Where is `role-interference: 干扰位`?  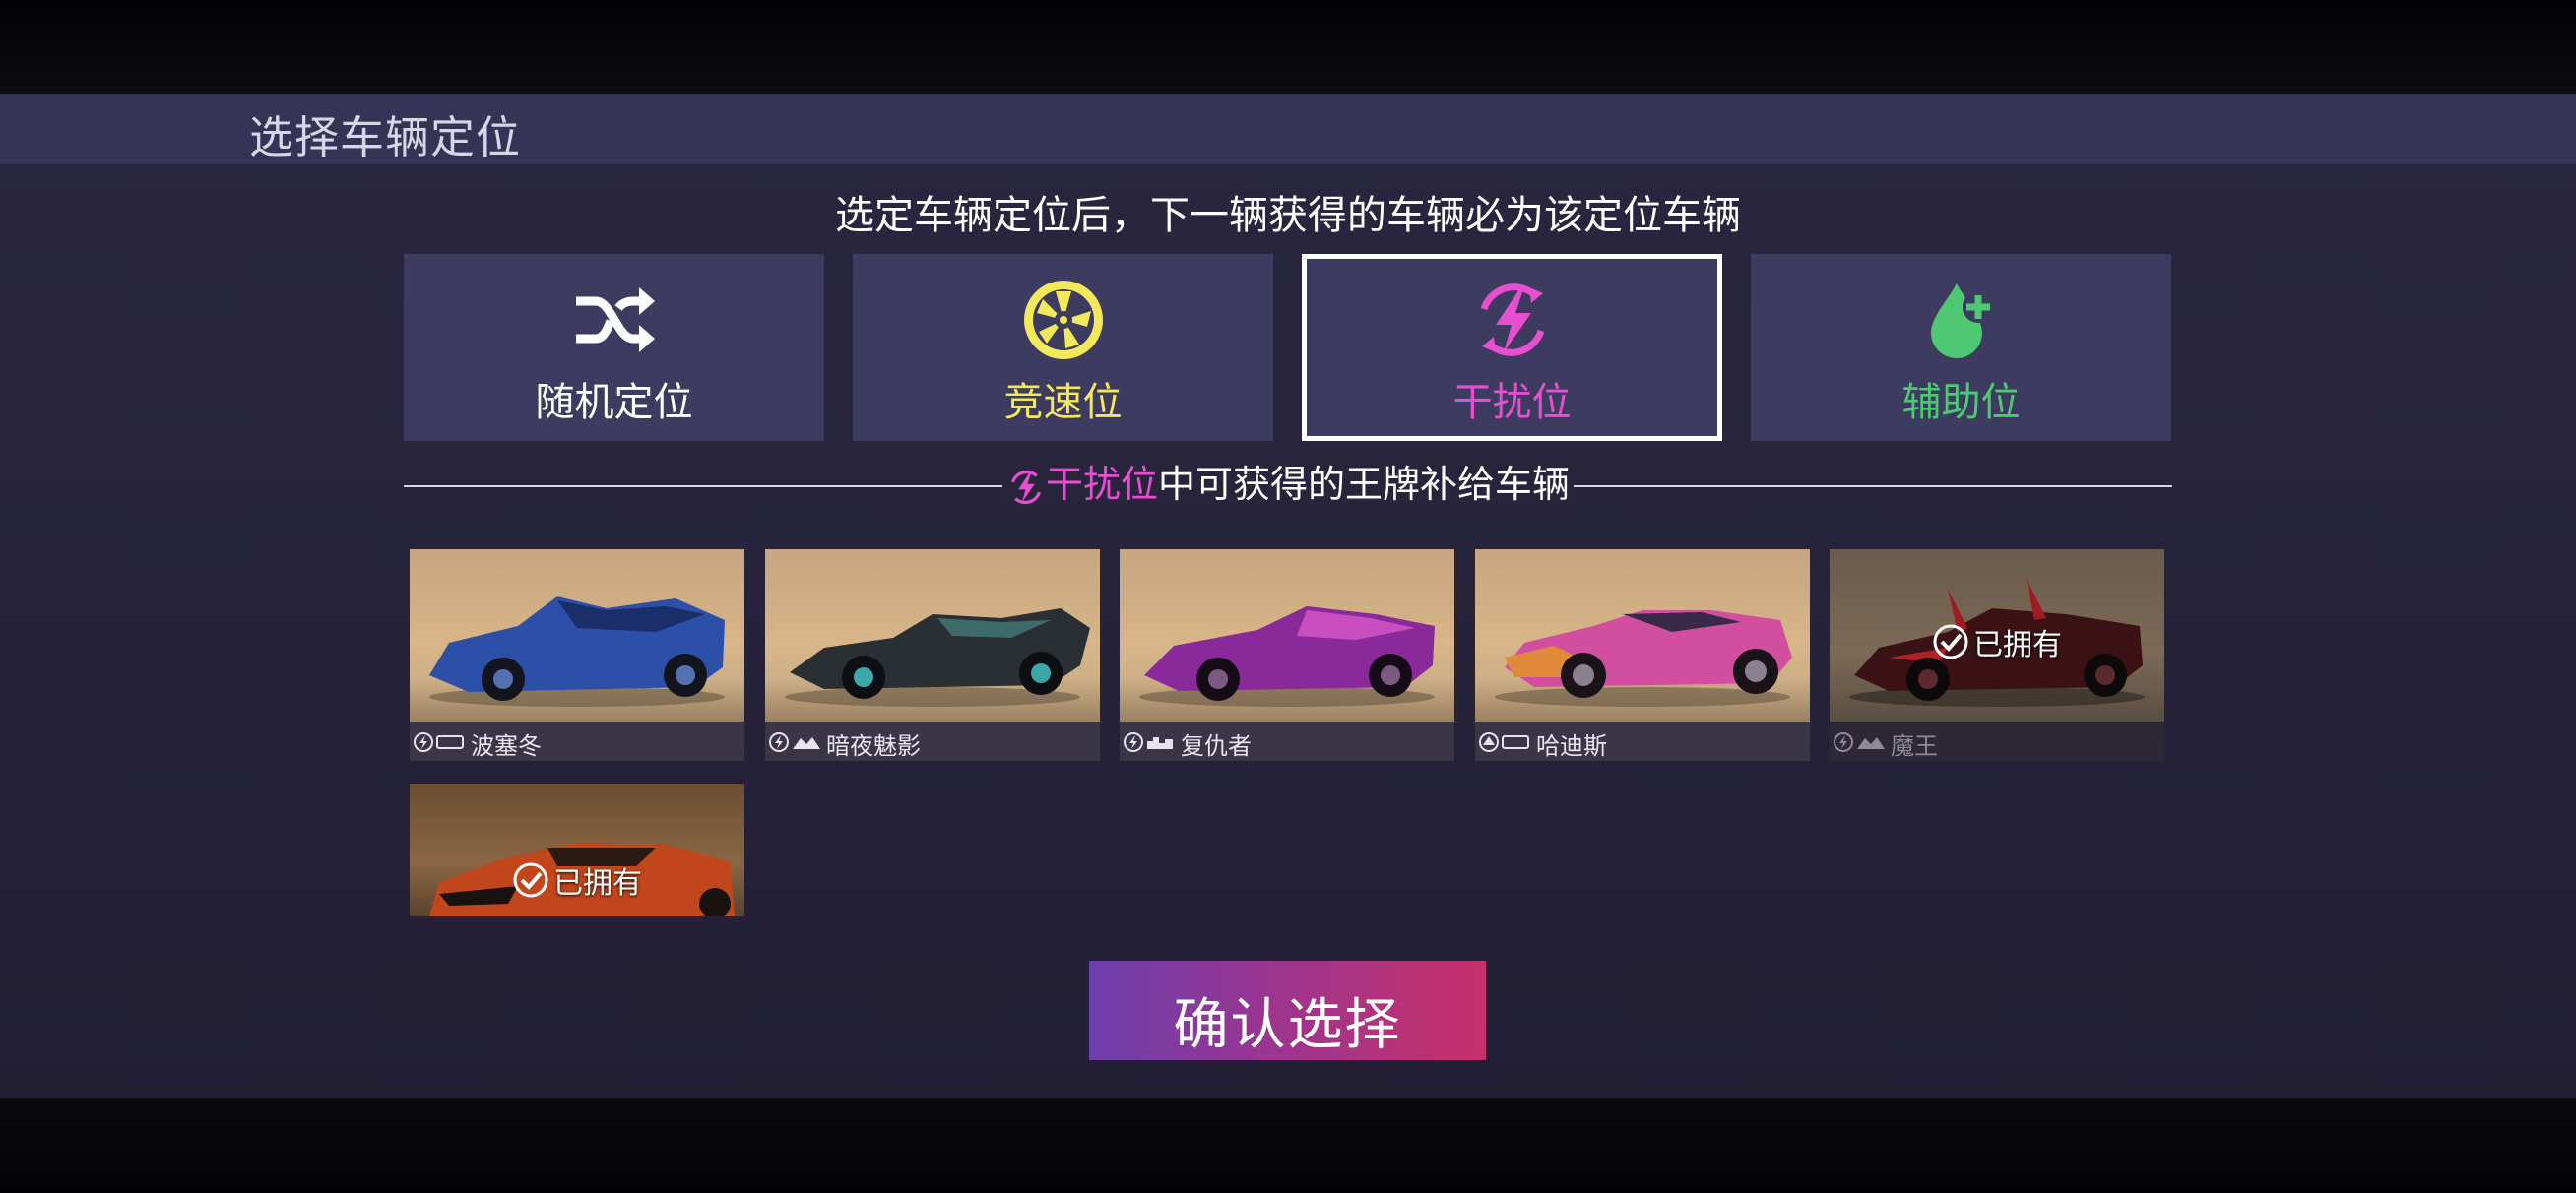
role-interference: 干扰位 is located at coordinates (1512, 347).